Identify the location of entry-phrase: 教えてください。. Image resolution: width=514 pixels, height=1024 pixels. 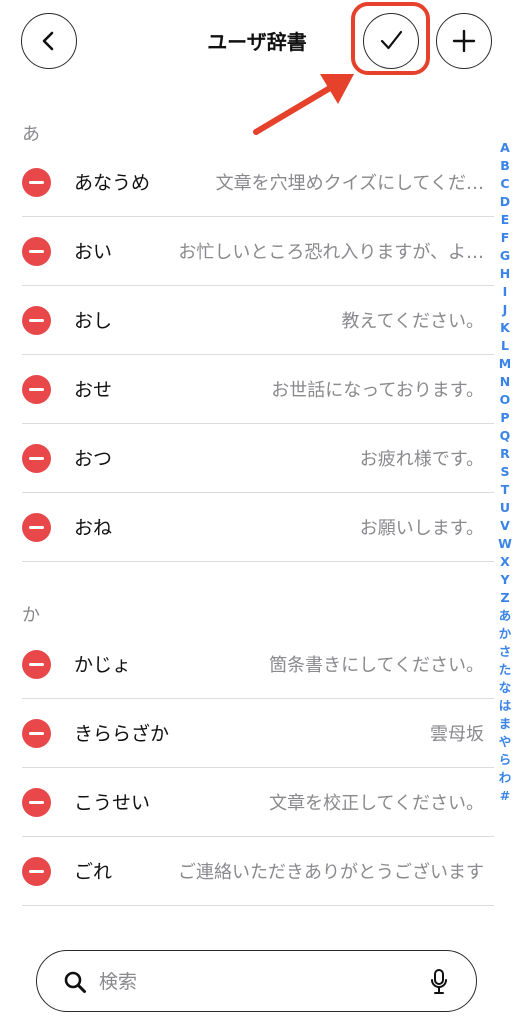
(412, 321).